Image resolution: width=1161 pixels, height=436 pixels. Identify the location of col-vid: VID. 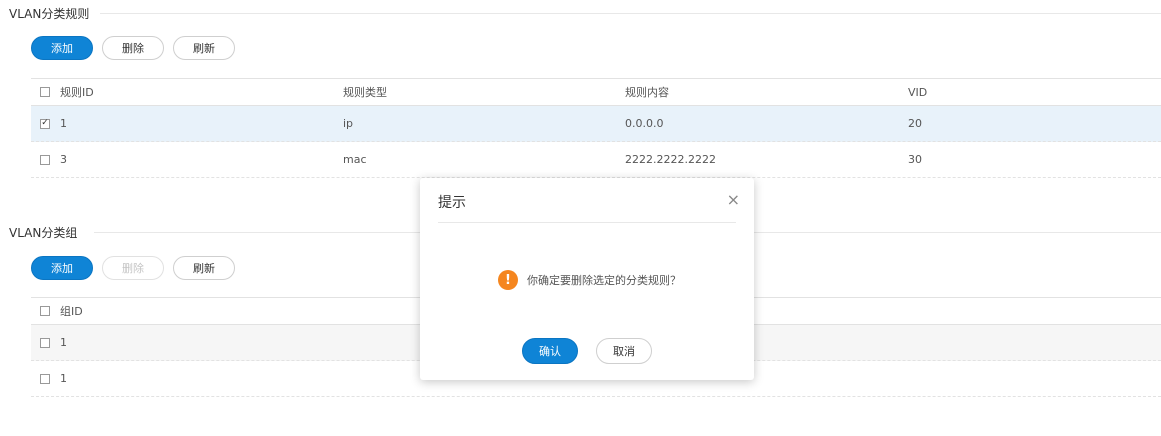
(918, 92).